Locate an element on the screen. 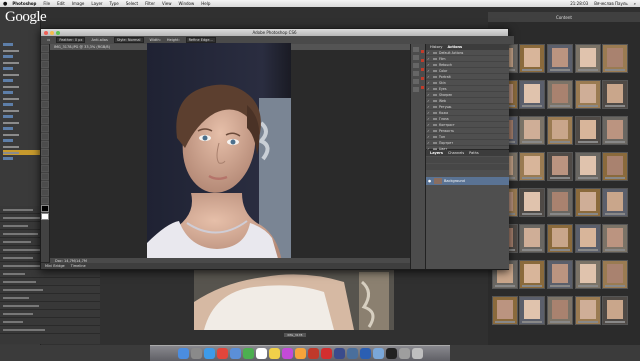 The height and width of the screenshot is (361, 640). mail-icon is located at coordinates (235, 353).